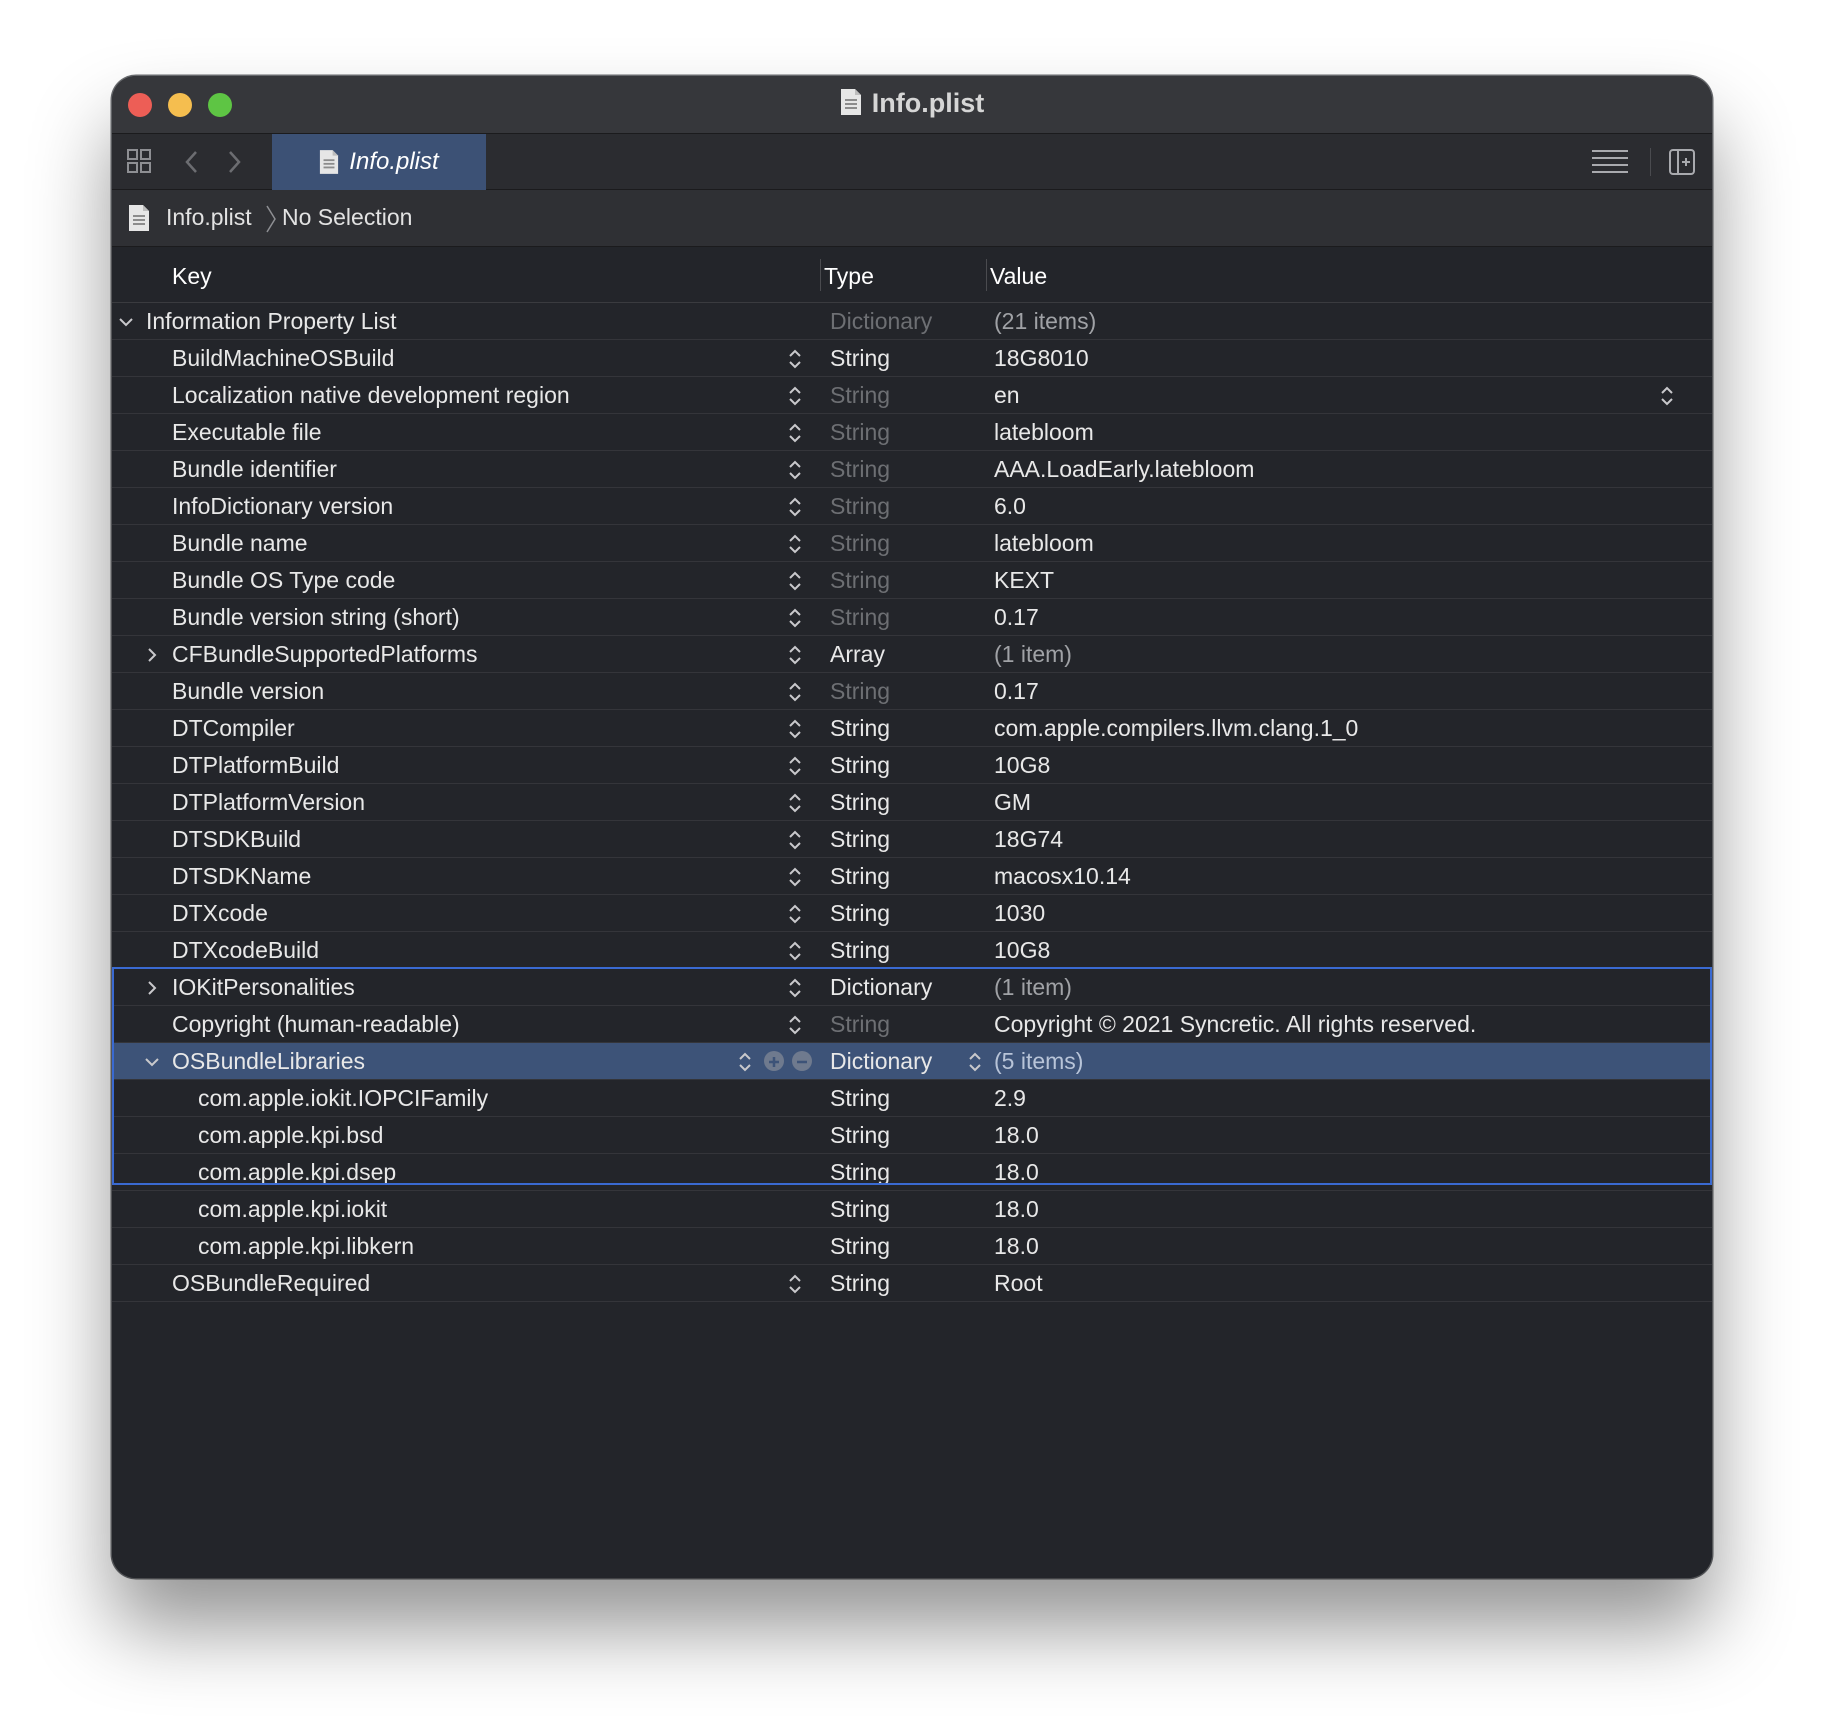 This screenshot has height=1724, width=1824. Describe the element at coordinates (192, 162) in the screenshot. I see `back-chevron-icon` at that location.